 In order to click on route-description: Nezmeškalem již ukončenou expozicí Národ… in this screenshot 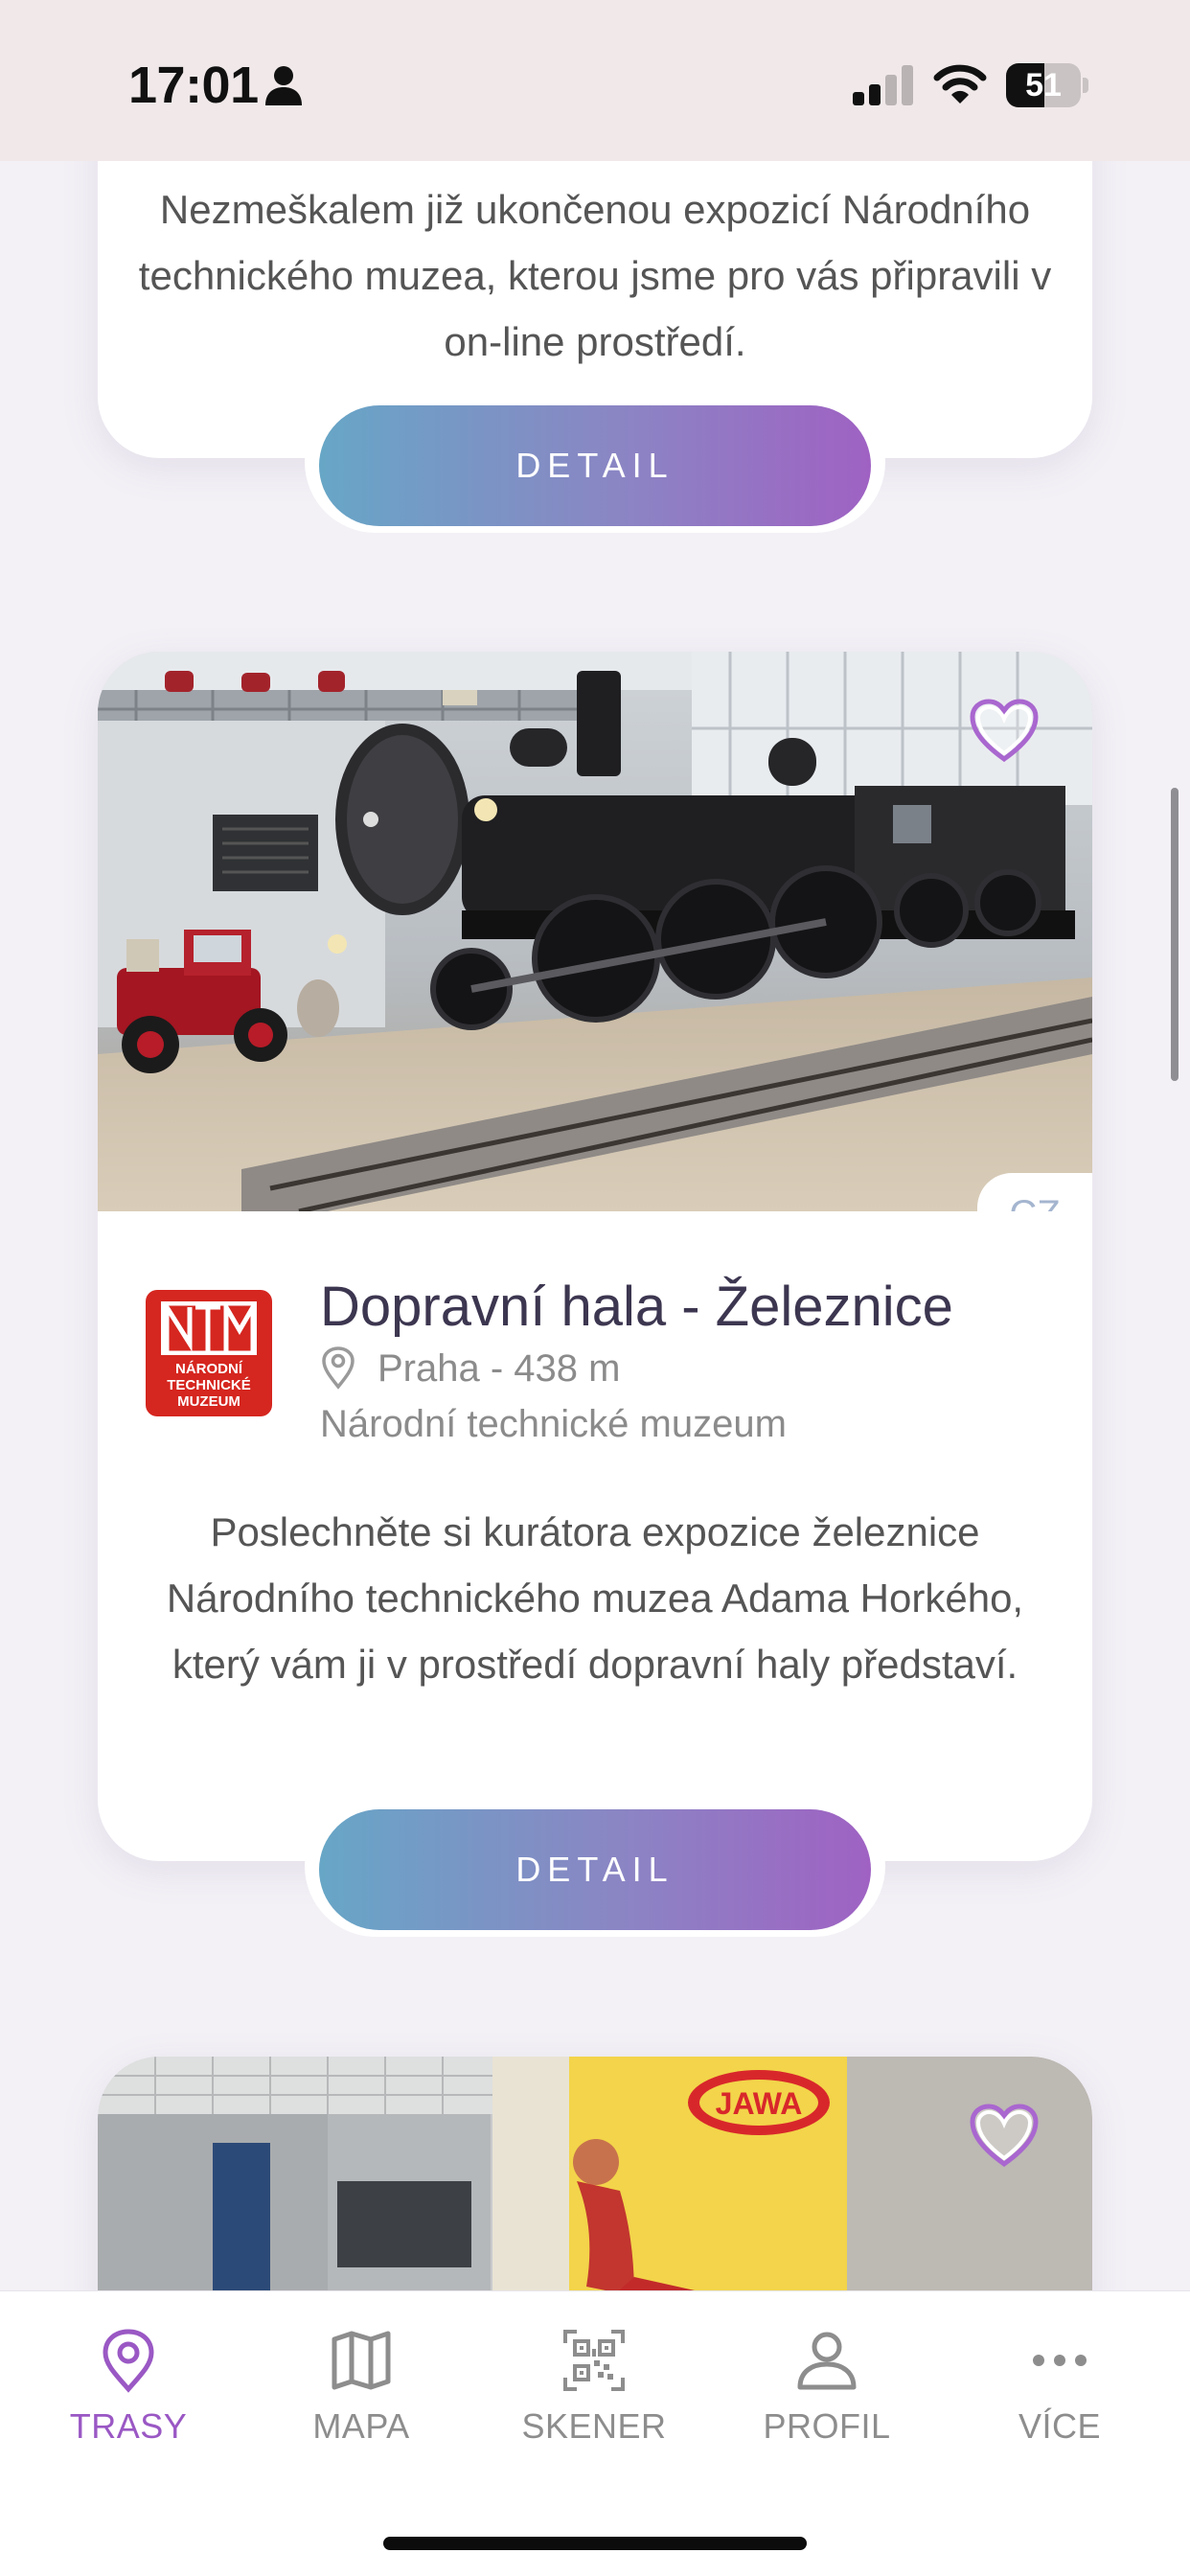, I will do `click(595, 275)`.